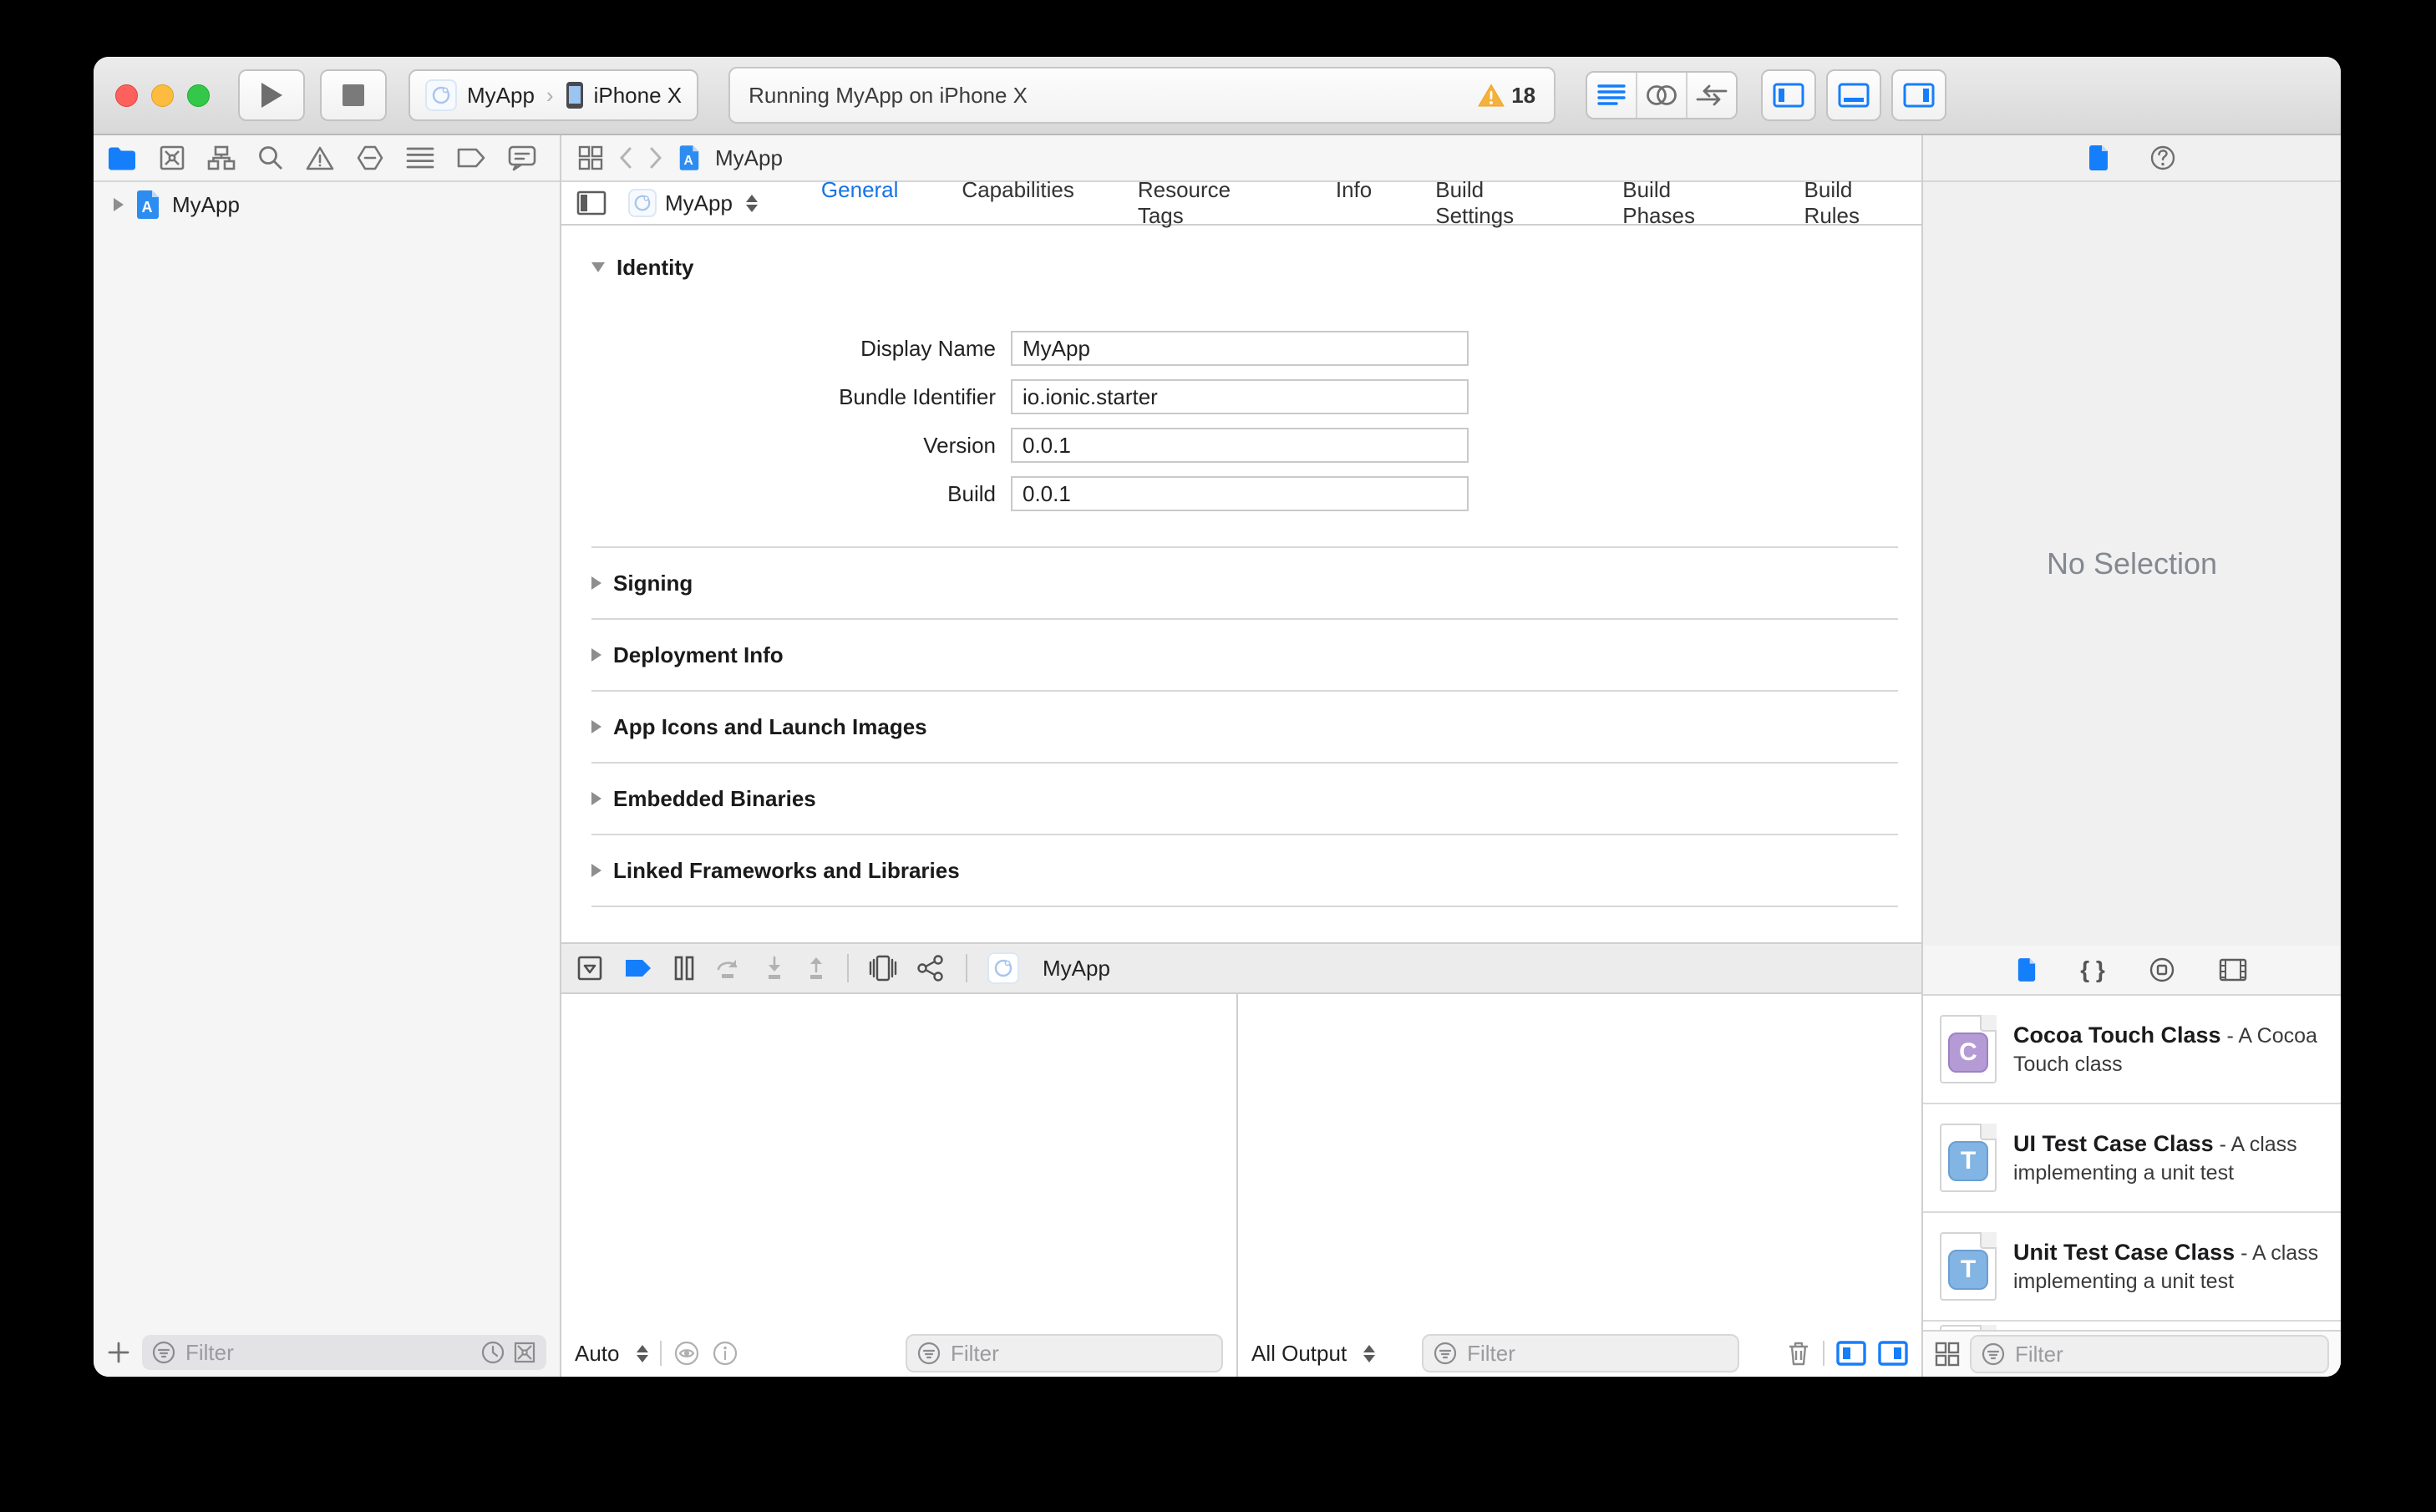 The image size is (2436, 1512). I want to click on source-control-status-icon, so click(524, 1352).